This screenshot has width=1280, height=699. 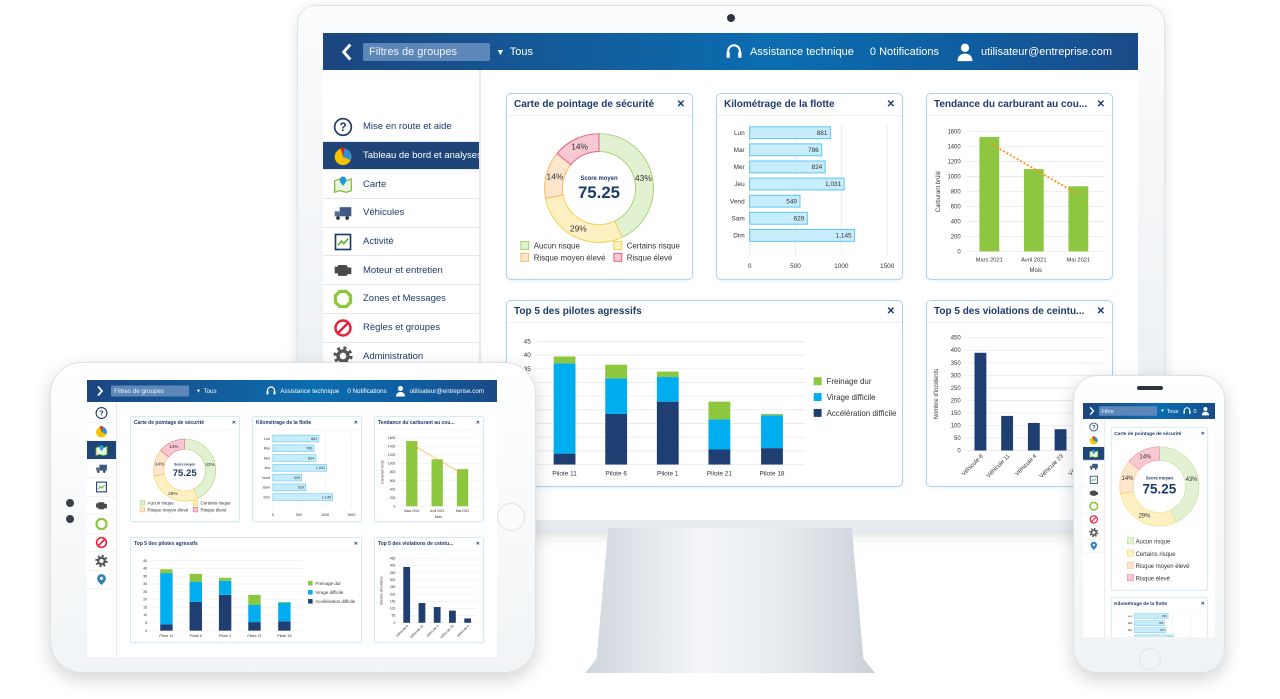 What do you see at coordinates (965, 52) in the screenshot?
I see `user-icon` at bounding box center [965, 52].